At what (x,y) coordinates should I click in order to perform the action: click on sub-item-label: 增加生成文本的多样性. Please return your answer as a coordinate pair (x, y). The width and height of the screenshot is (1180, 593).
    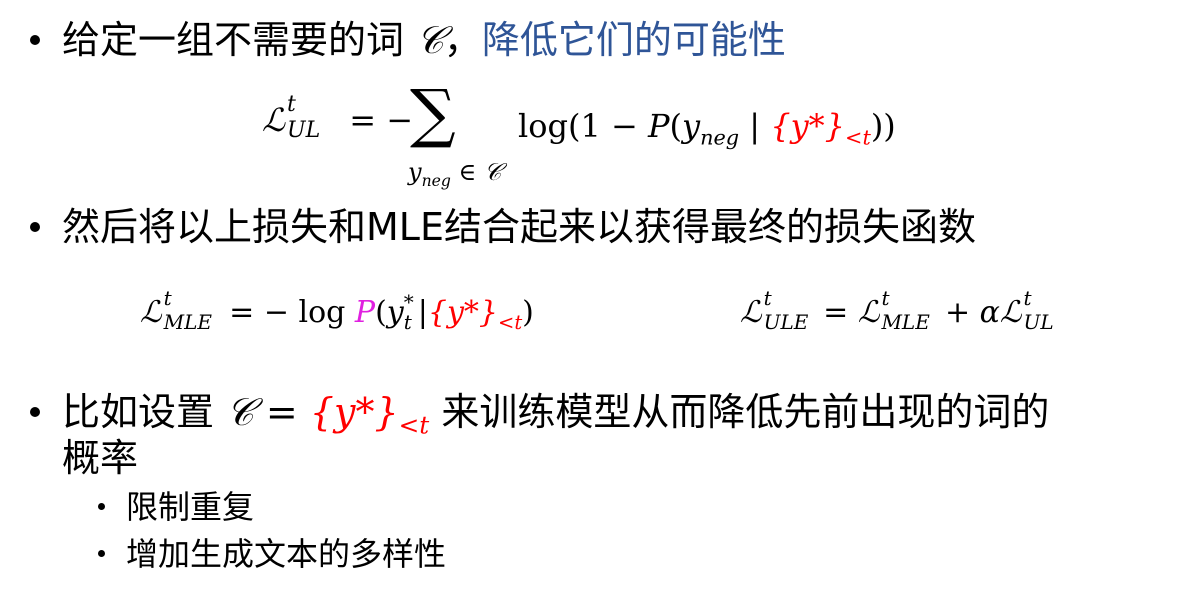
    Looking at the image, I should click on (286, 554).